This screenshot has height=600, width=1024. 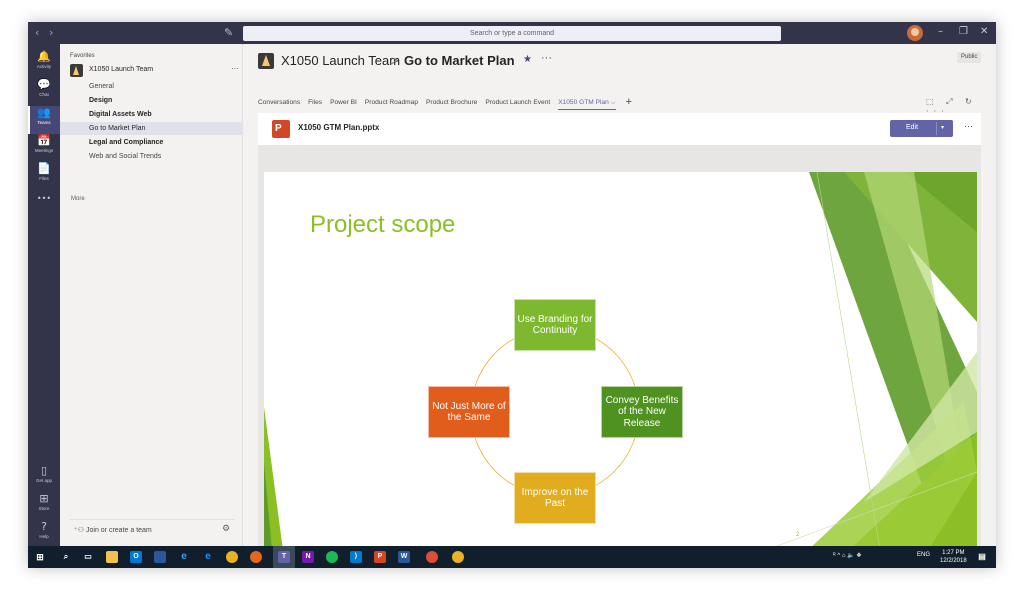 I want to click on channel-more-icon: ···, so click(x=546, y=58).